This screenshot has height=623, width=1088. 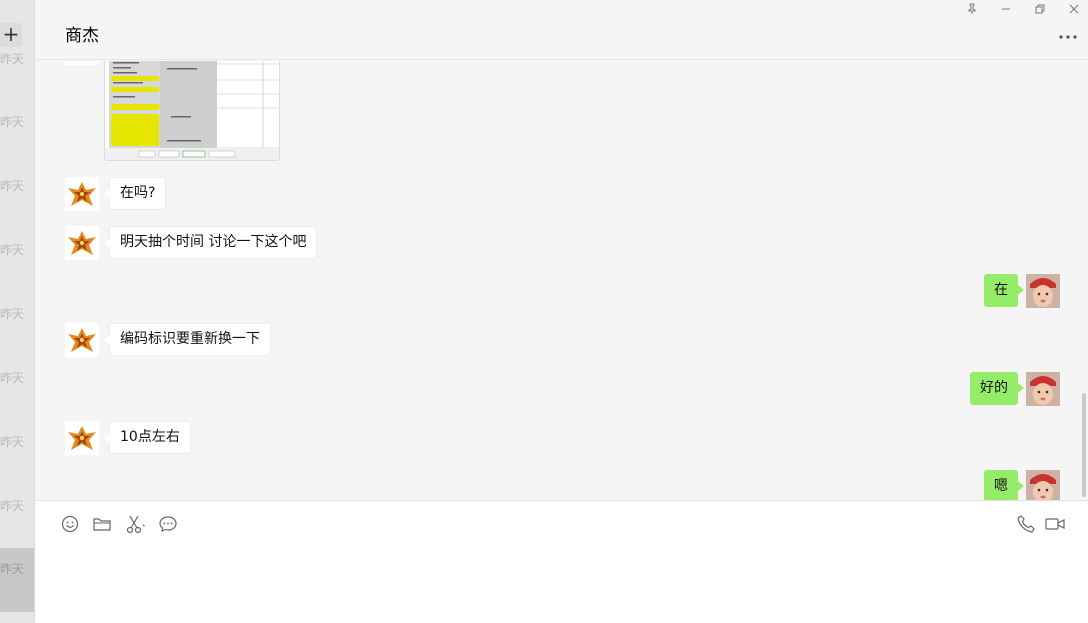 I want to click on chat-history-icon, so click(x=168, y=524).